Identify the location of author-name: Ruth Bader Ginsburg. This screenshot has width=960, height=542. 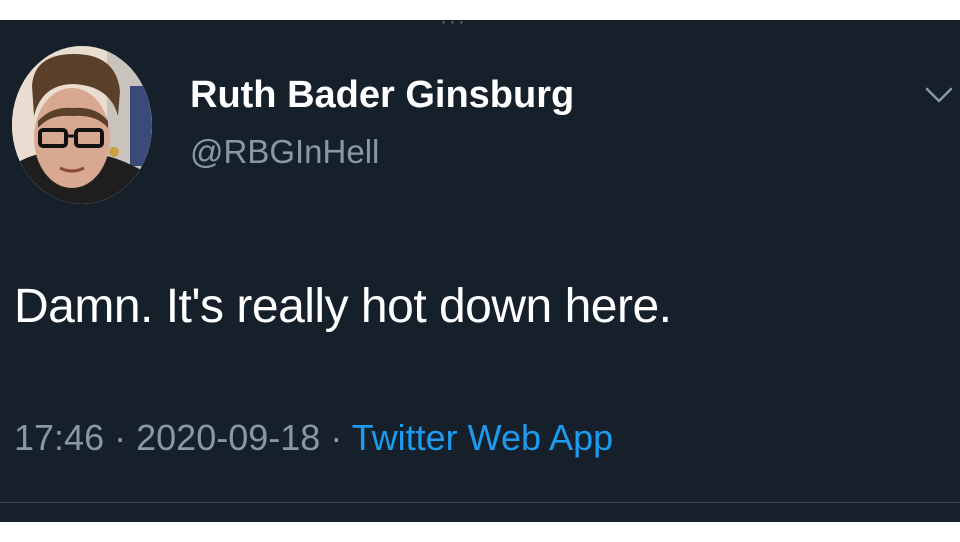
(382, 95).